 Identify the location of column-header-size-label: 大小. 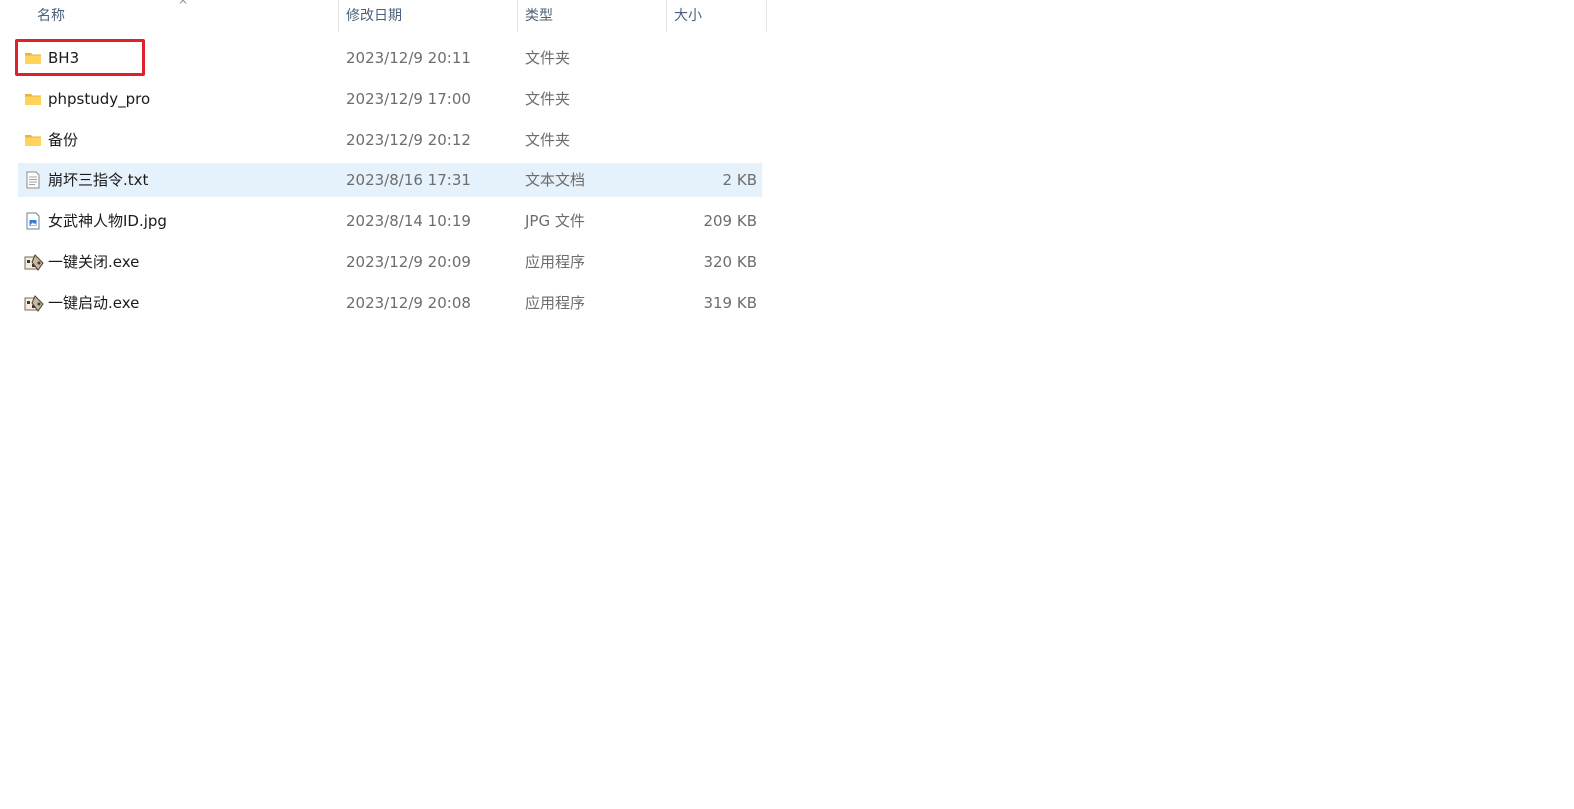
(688, 16).